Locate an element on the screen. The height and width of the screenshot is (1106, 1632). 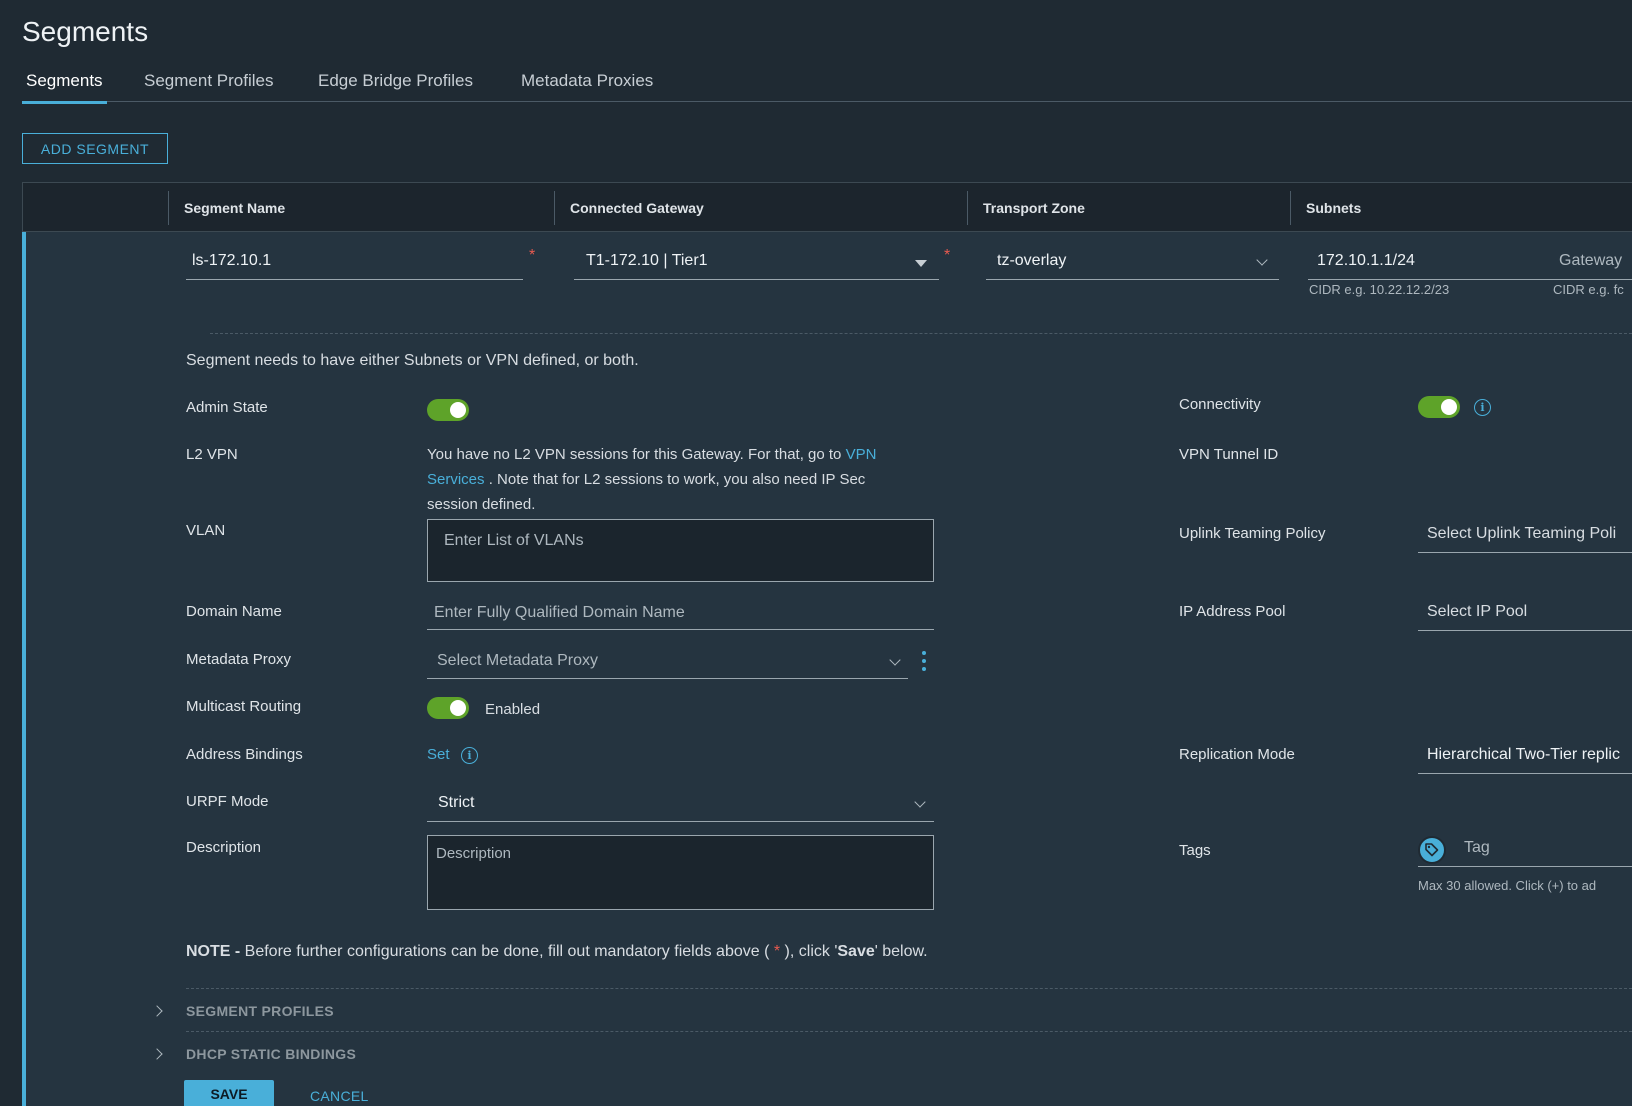
column-header-transport-zone: Transport Zone is located at coordinates (1034, 208).